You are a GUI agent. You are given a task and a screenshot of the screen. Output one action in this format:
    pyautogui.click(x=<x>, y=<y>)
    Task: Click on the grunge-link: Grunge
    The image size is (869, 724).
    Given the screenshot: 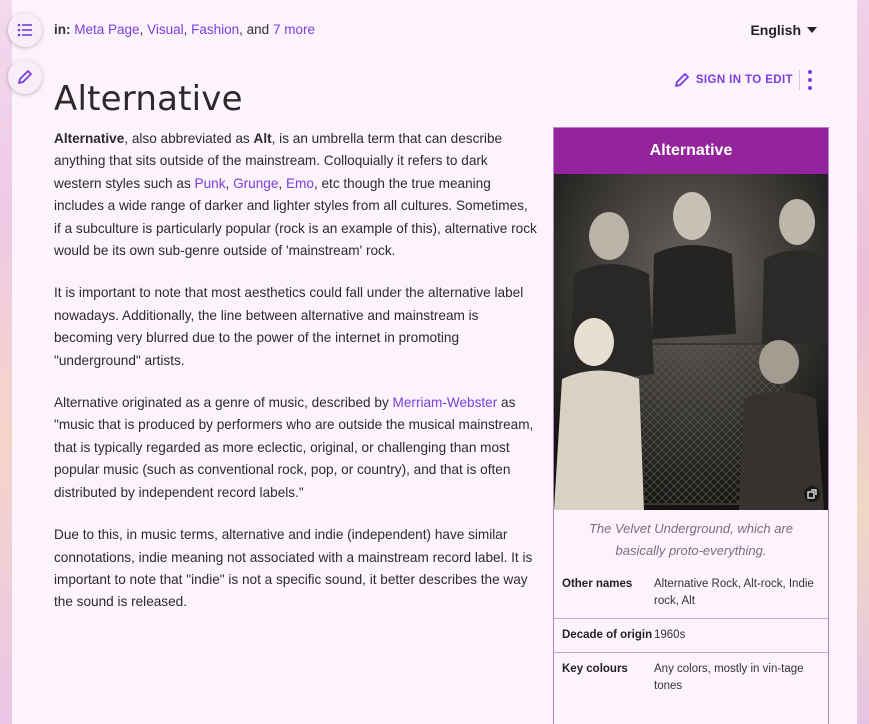 What is the action you would take?
    pyautogui.click(x=255, y=183)
    